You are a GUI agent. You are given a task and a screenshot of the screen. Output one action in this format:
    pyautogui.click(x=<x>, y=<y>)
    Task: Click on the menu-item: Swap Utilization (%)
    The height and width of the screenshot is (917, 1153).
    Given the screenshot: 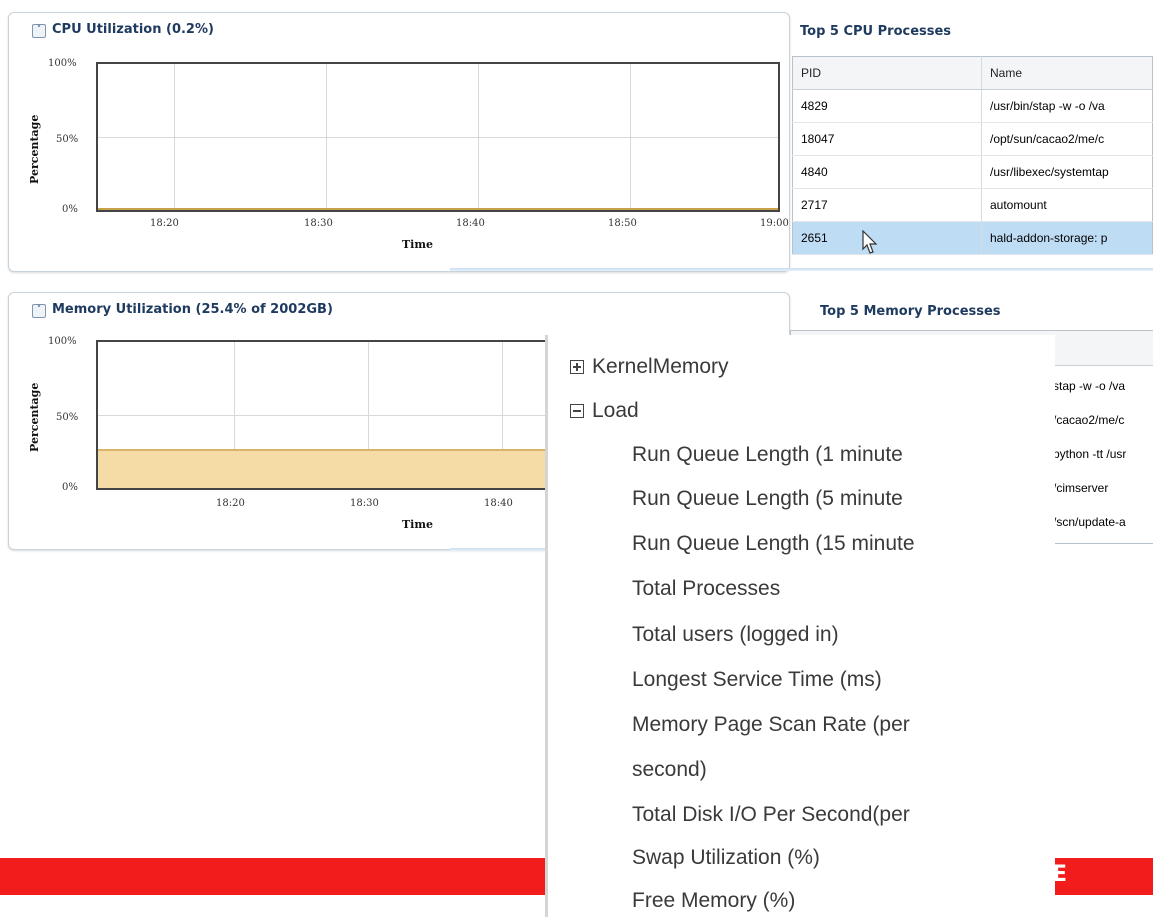 What is the action you would take?
    pyautogui.click(x=726, y=858)
    